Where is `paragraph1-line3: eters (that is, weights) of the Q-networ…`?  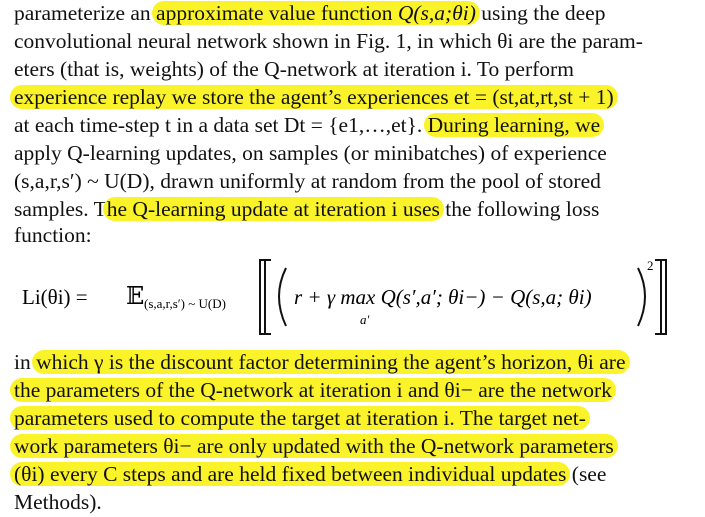 paragraph1-line3: eters (that is, weights) of the Q-networ… is located at coordinates (294, 69).